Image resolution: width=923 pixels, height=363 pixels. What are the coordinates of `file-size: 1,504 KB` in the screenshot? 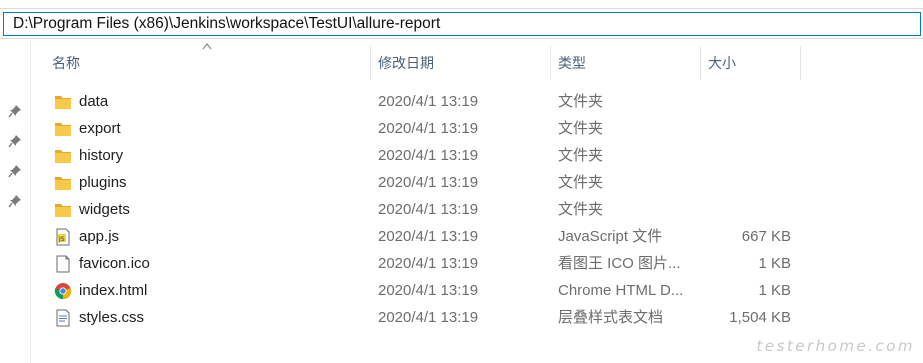 It's located at (760, 317).